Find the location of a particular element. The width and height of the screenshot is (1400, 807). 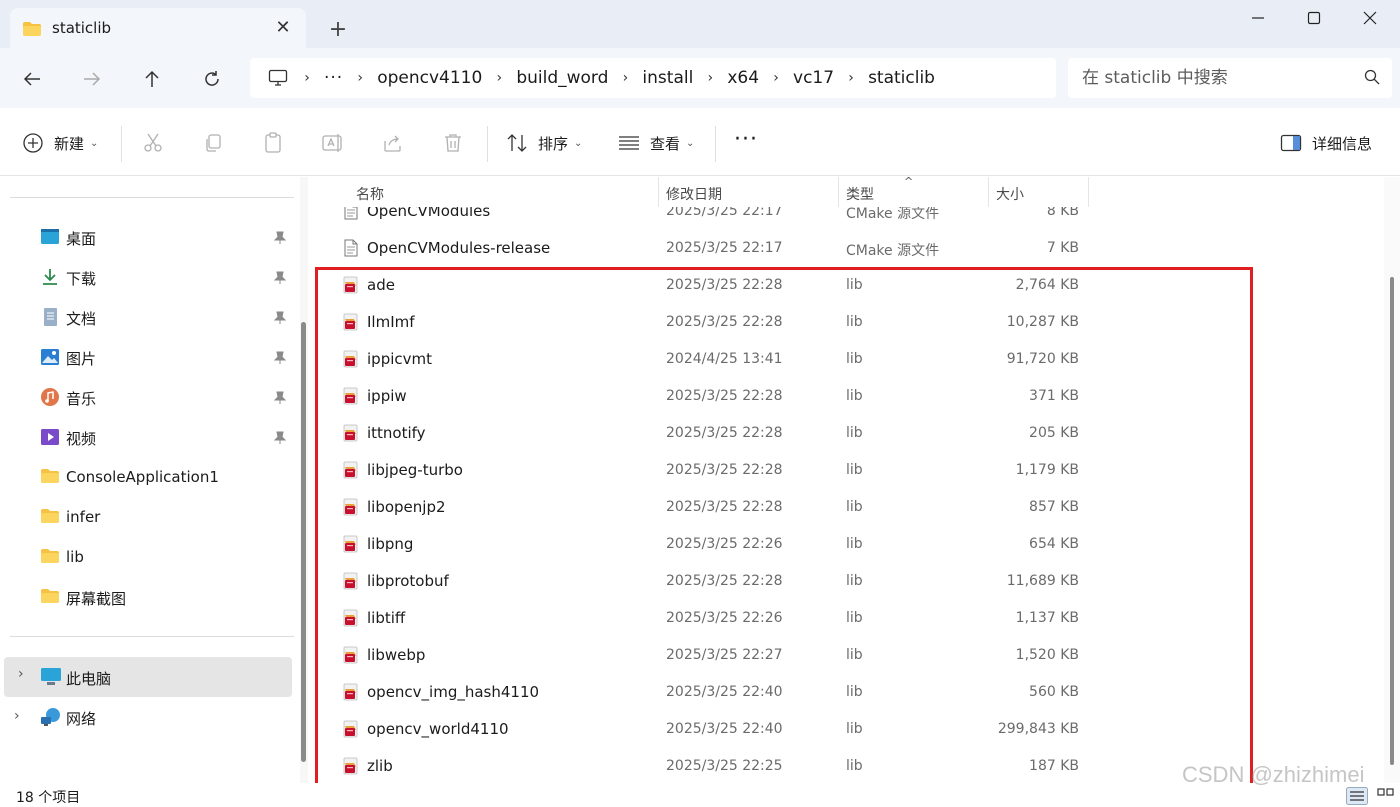

new-button-label: 新建 is located at coordinates (69, 143).